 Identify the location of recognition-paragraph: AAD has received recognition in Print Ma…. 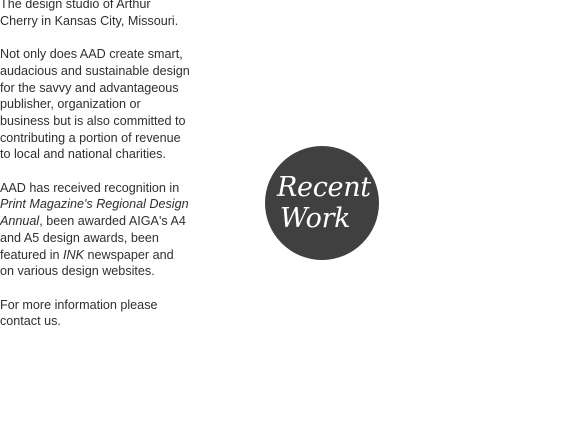
(95, 230).